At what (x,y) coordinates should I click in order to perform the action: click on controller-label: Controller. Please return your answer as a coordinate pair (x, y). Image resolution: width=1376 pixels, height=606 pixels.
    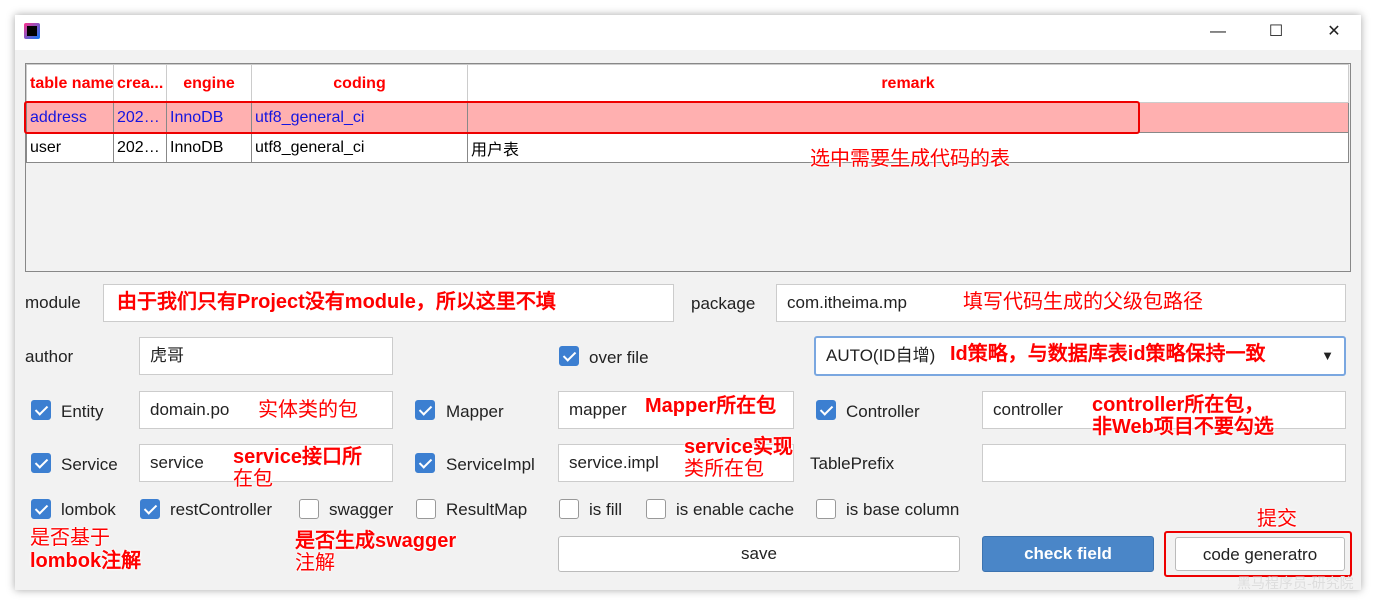
    Looking at the image, I should click on (883, 411).